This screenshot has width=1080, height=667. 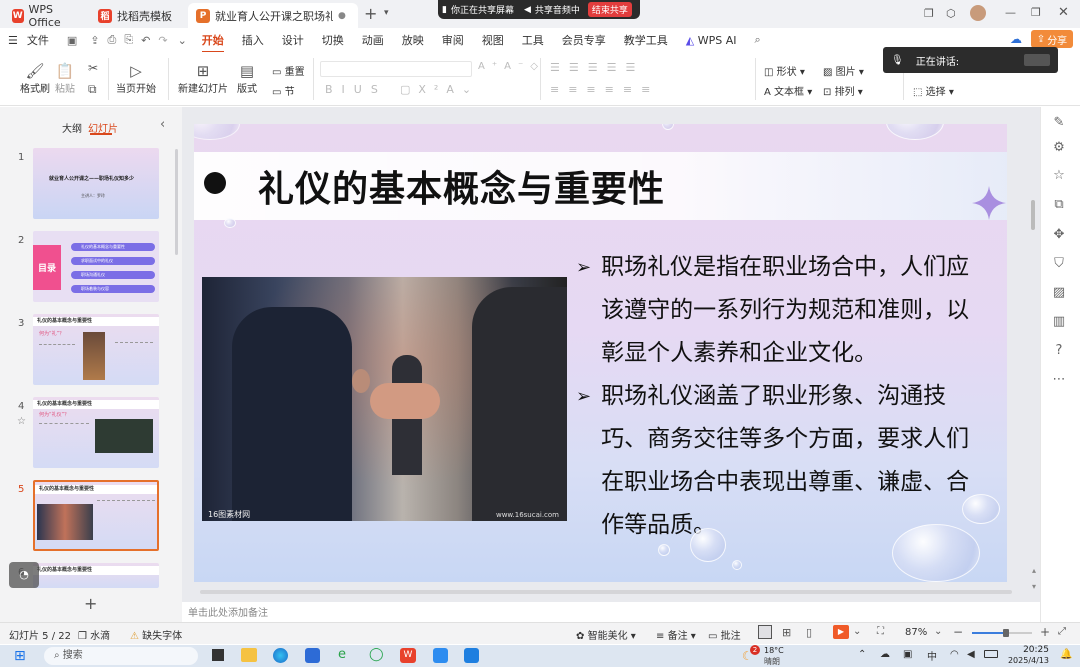 What do you see at coordinates (843, 70) in the screenshot?
I see `picture-button: ▨ 图片 ▾` at bounding box center [843, 70].